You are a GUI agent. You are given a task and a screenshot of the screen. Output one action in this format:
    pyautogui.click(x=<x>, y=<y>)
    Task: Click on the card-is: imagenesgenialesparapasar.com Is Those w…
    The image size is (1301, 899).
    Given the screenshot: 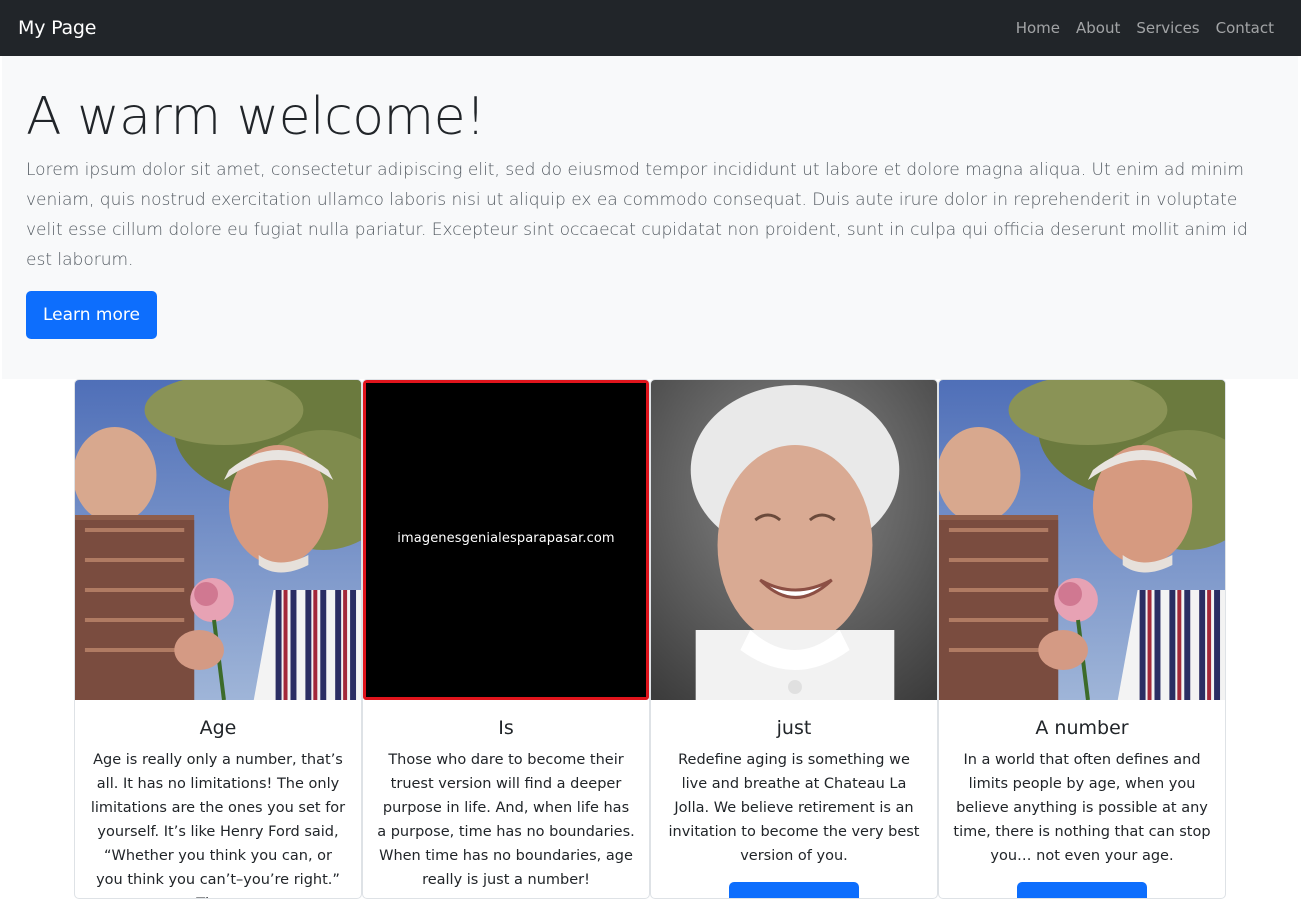 What is the action you would take?
    pyautogui.click(x=506, y=639)
    